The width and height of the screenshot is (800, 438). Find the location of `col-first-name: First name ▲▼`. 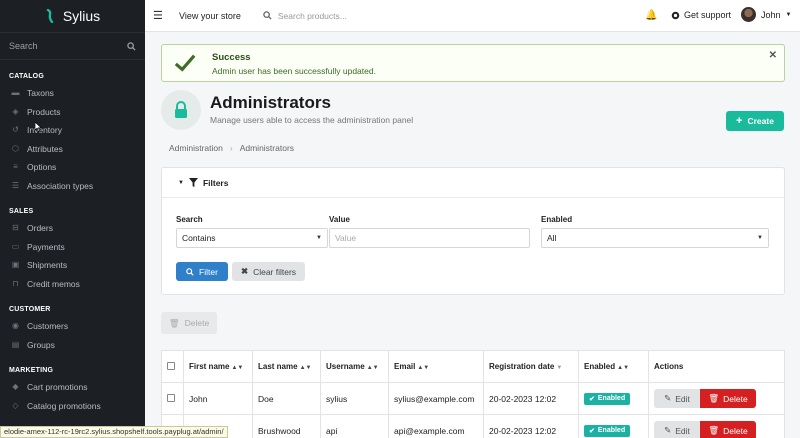

col-first-name: First name ▲▼ is located at coordinates (218, 366).